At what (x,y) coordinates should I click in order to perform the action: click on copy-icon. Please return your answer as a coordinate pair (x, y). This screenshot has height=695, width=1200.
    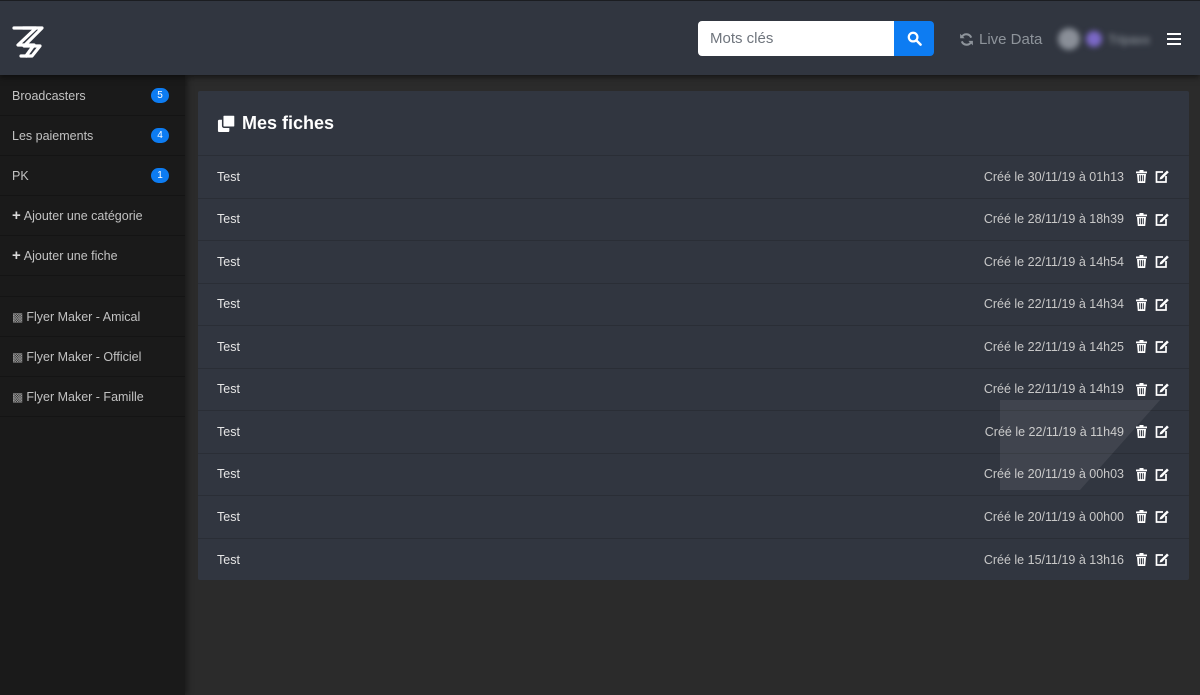
    Looking at the image, I should click on (226, 122).